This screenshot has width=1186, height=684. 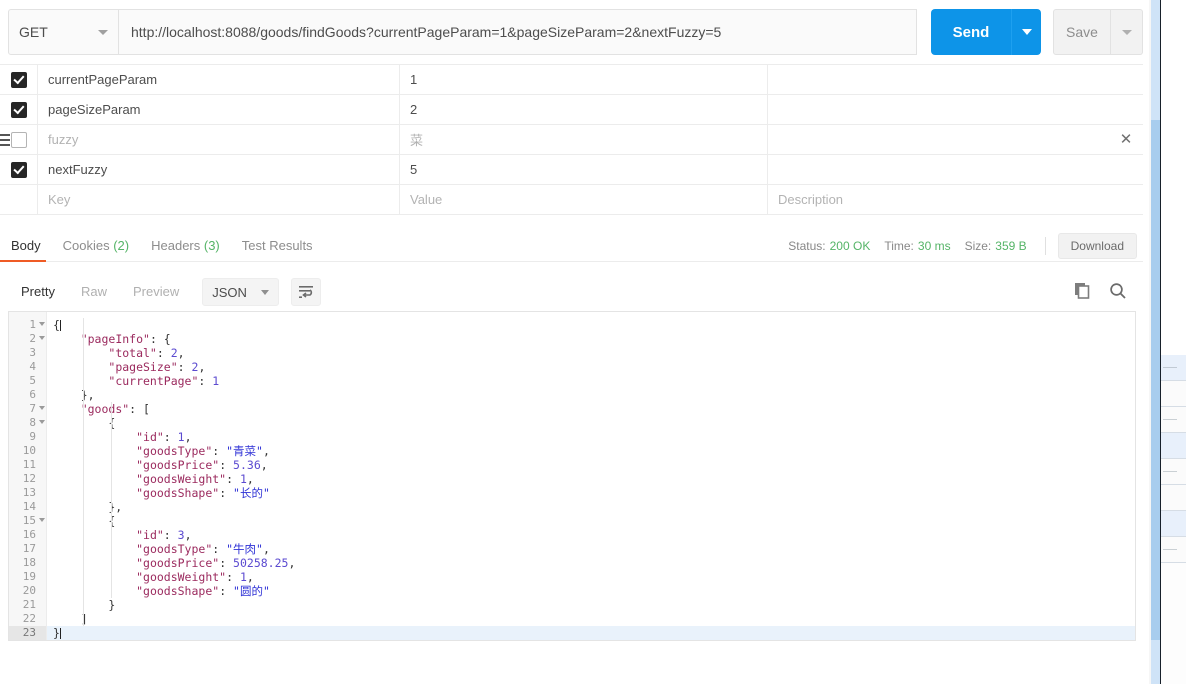 What do you see at coordinates (32, 436) in the screenshot?
I see `line-number: 9` at bounding box center [32, 436].